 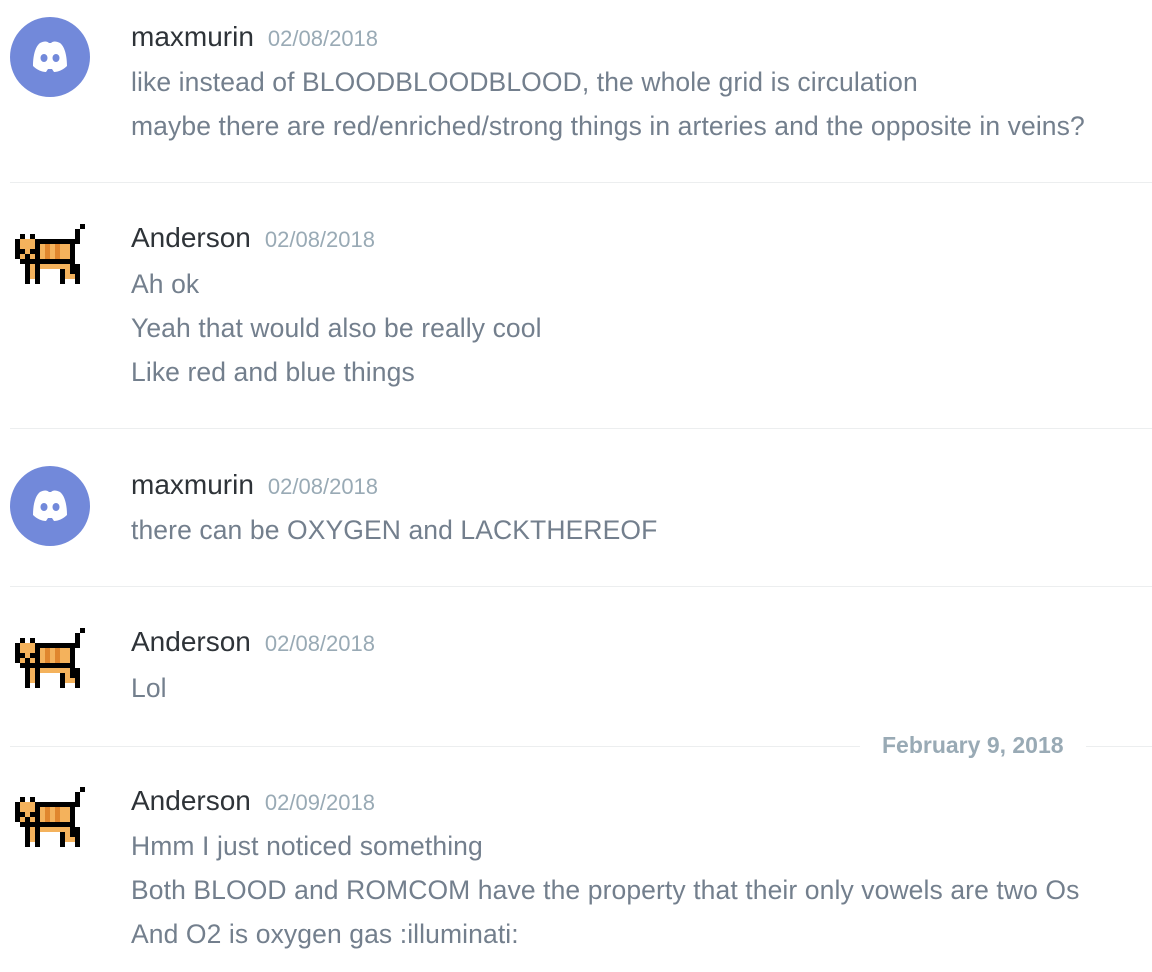 I want to click on message-line: Hmm I just noticed something, so click(x=307, y=846).